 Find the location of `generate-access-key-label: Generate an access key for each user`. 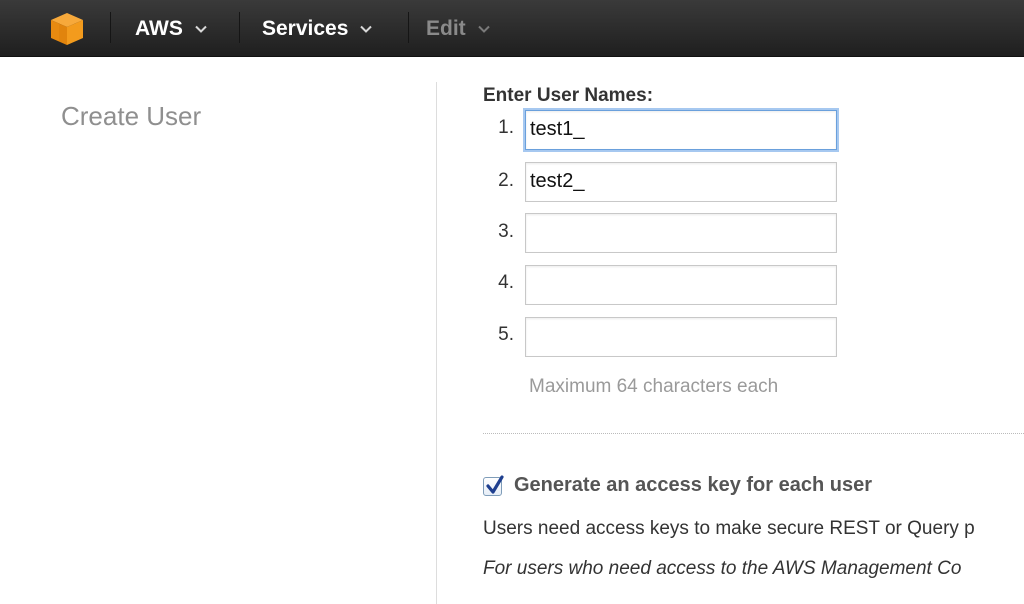

generate-access-key-label: Generate an access key for each user is located at coordinates (693, 485).